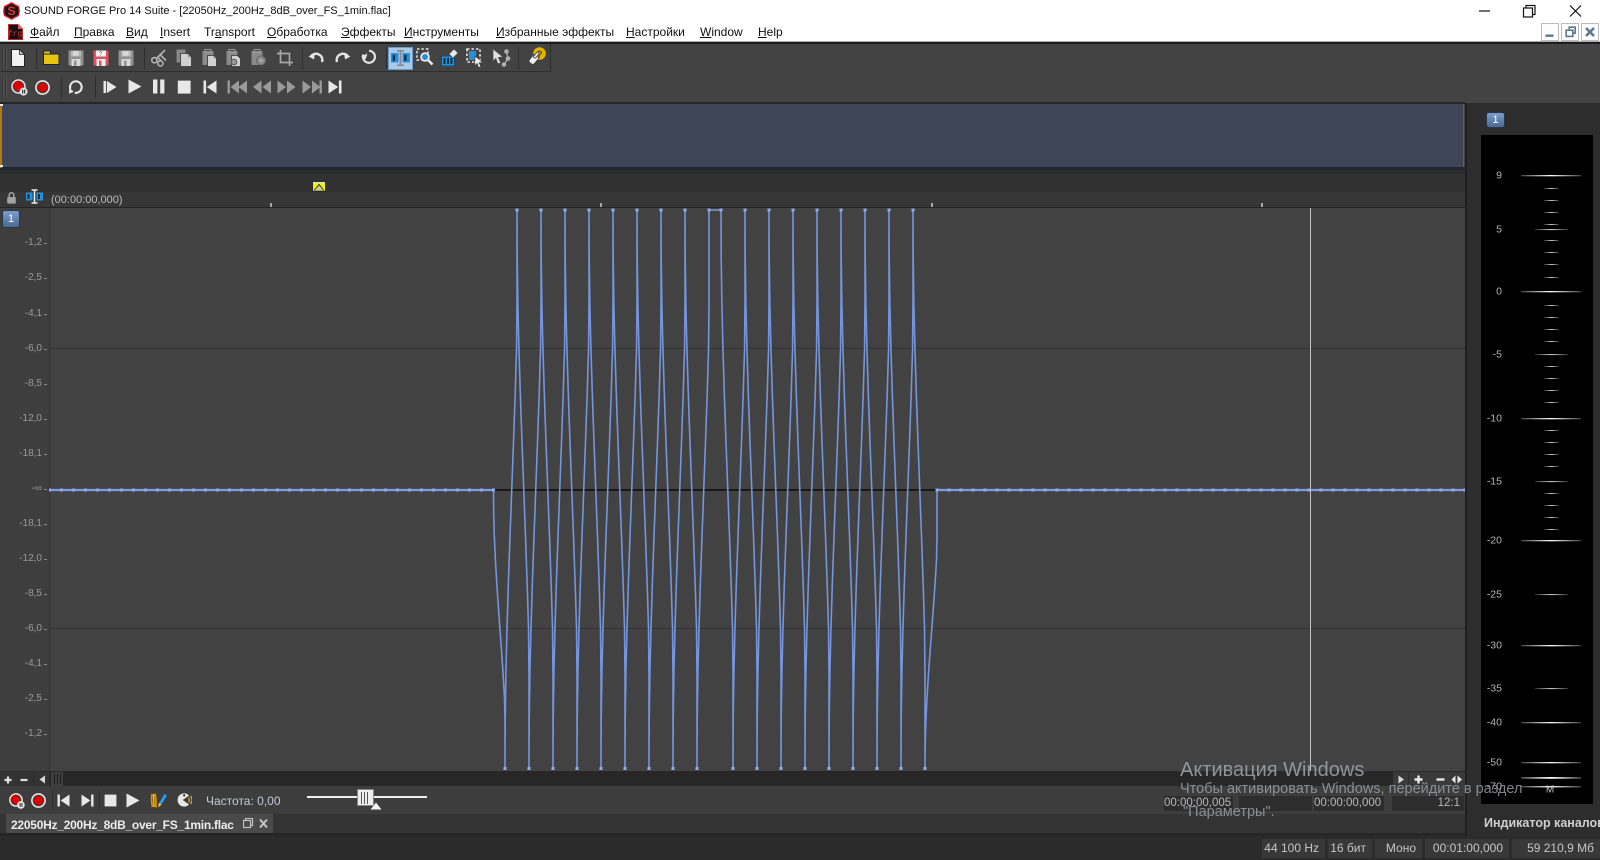 The height and width of the screenshot is (860, 1600). What do you see at coordinates (1550, 790) in the screenshot?
I see `svg-text: М` at bounding box center [1550, 790].